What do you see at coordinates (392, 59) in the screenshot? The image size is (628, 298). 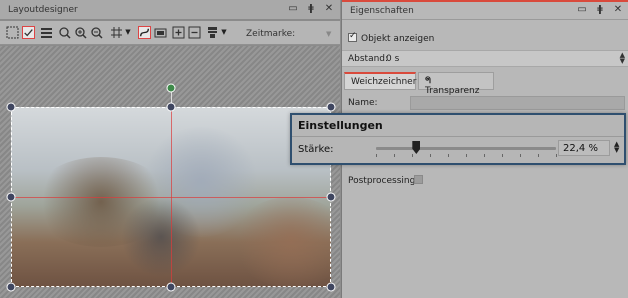 I see `abstand-value: 0 s` at bounding box center [392, 59].